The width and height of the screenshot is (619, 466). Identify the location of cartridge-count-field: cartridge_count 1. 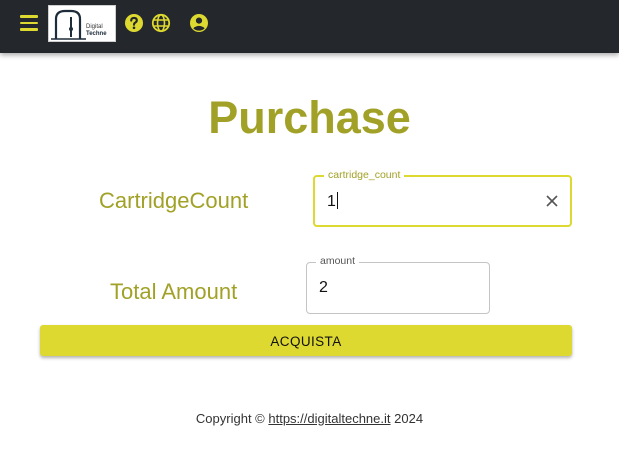
(442, 198).